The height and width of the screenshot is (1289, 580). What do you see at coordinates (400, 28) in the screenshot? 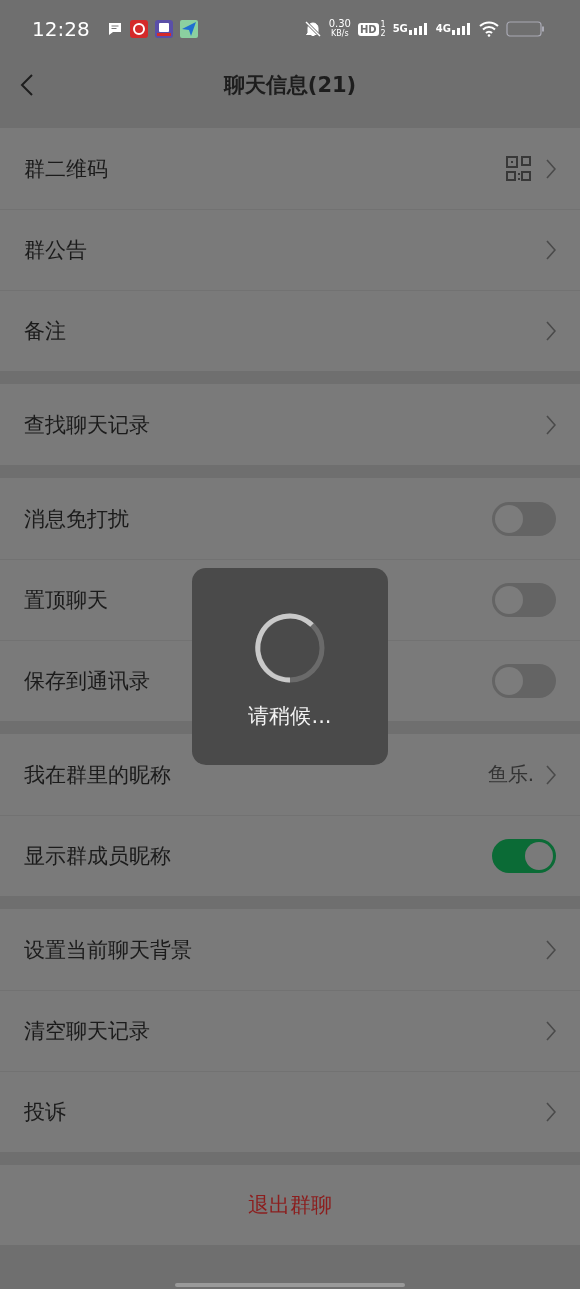
I see `network-label: 5G` at bounding box center [400, 28].